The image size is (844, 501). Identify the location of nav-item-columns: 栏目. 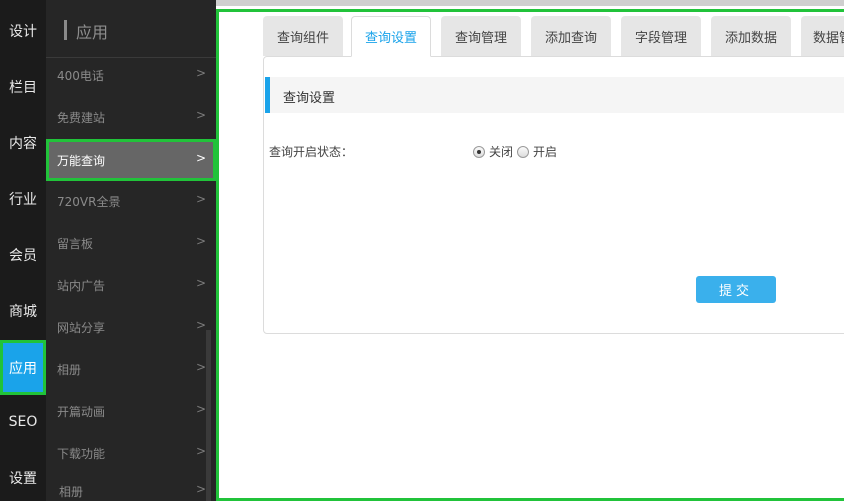
(23, 87).